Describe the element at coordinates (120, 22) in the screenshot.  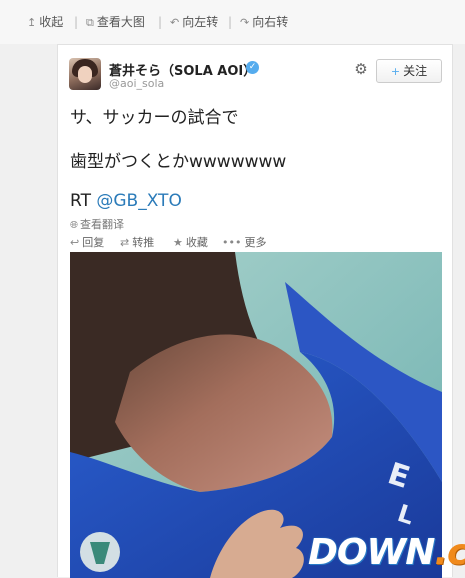
I see `view-original-label: 查看大图` at that location.